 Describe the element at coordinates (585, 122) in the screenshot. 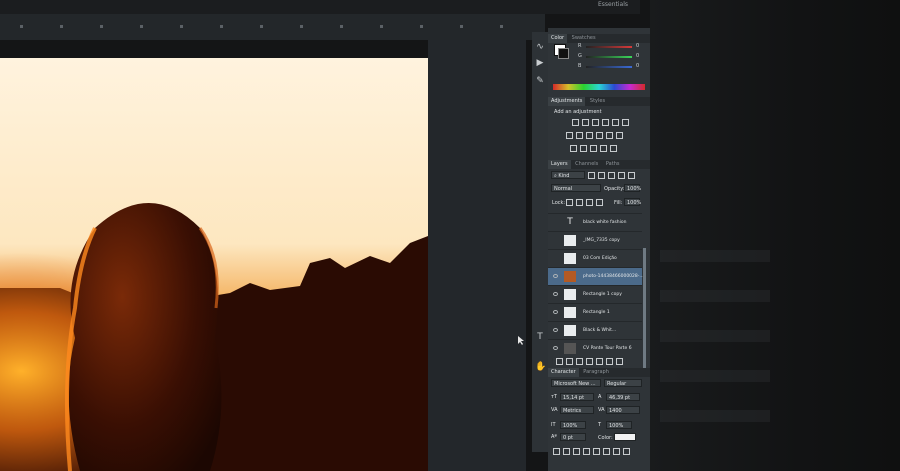

I see `levels-icon` at that location.